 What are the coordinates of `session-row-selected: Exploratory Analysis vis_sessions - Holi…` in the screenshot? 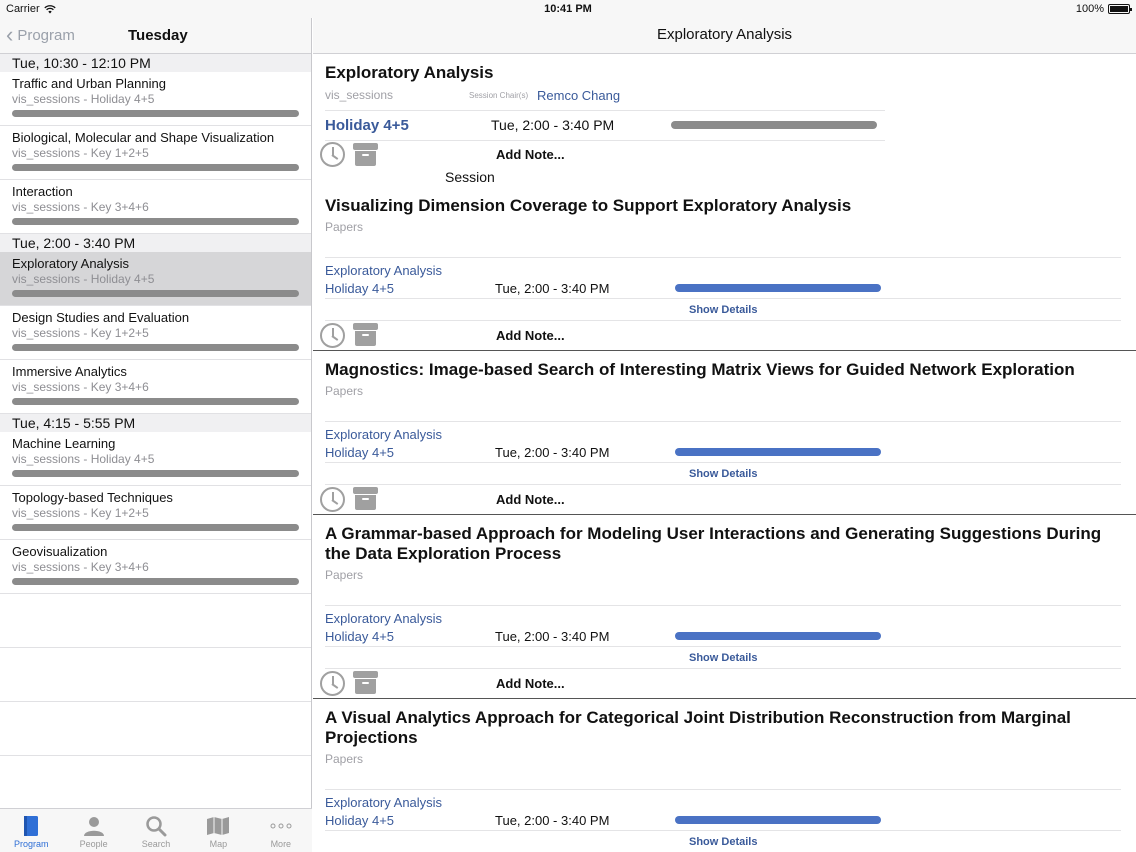 It's located at (155, 279).